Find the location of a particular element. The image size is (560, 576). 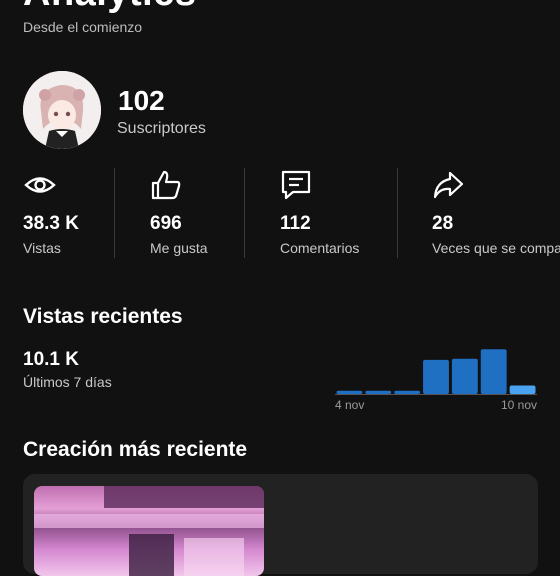

chart-tick-label-start: 4 nov is located at coordinates (349, 405).